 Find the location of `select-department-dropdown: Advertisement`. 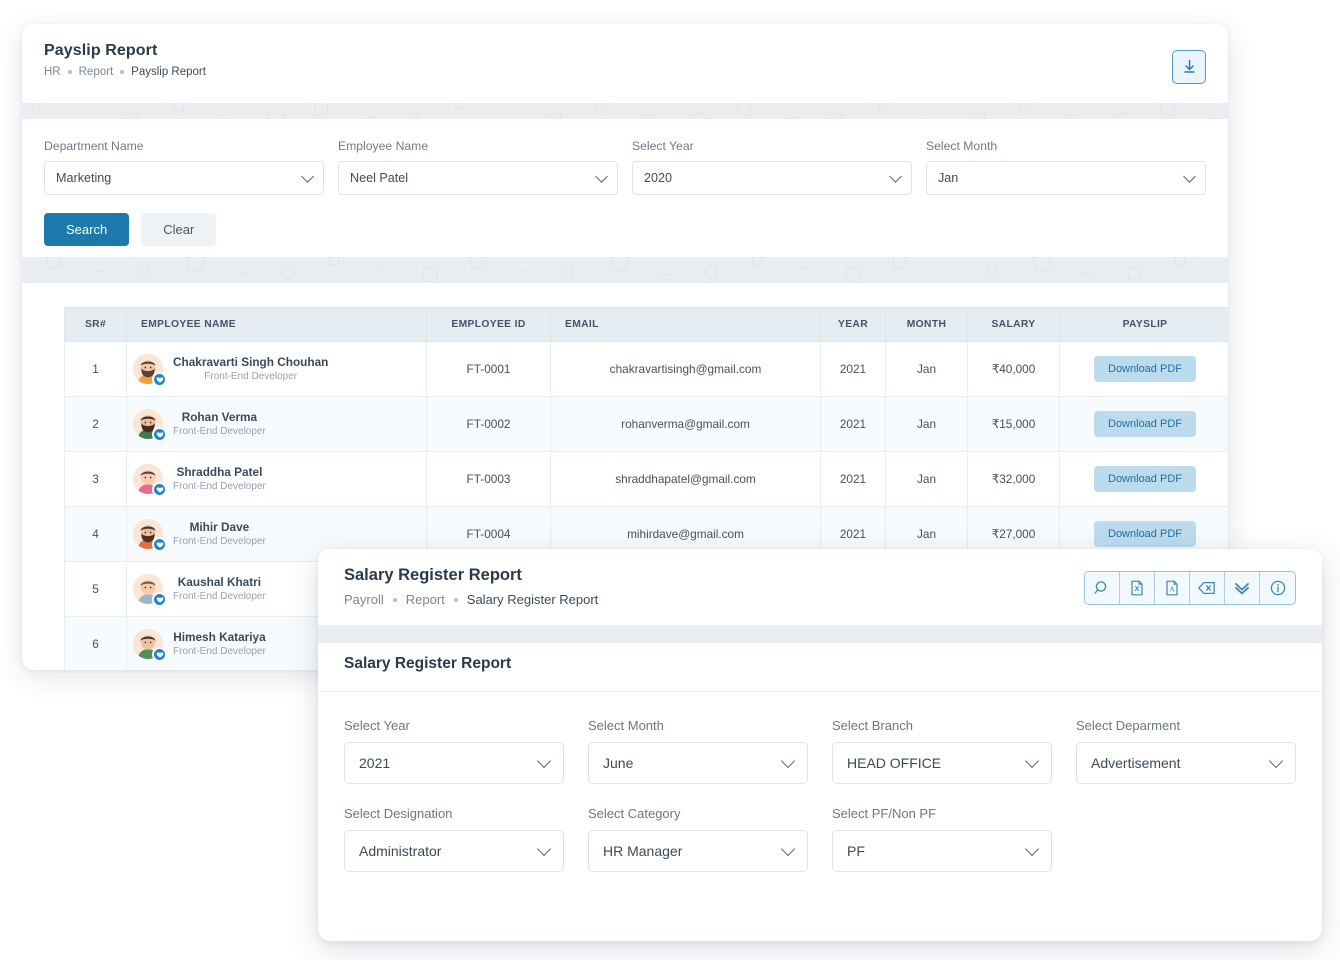

select-department-dropdown: Advertisement is located at coordinates (1186, 763).